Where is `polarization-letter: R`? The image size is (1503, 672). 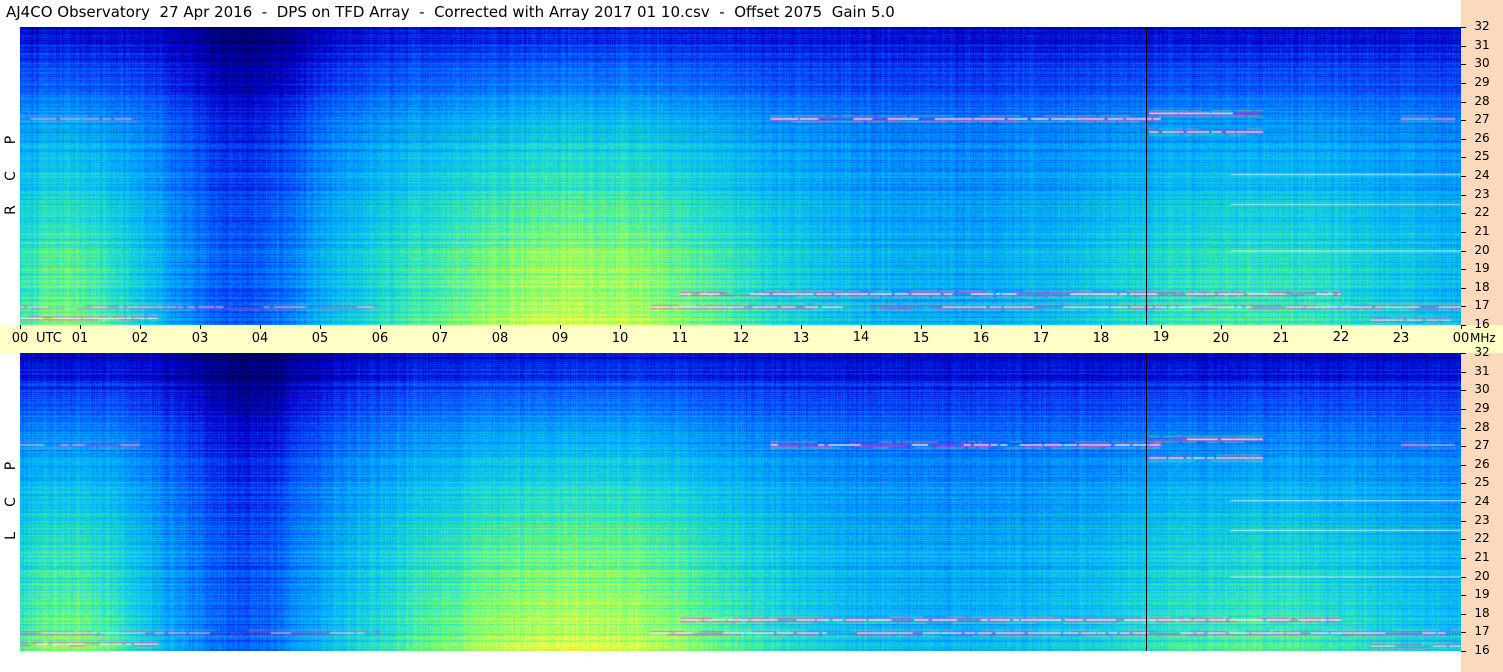
polarization-letter: R is located at coordinates (11, 210).